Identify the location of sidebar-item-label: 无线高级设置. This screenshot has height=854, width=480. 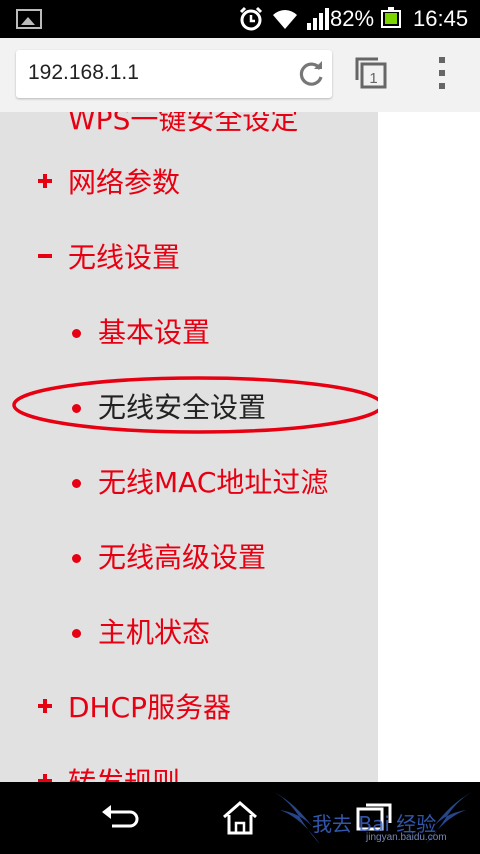
(182, 557).